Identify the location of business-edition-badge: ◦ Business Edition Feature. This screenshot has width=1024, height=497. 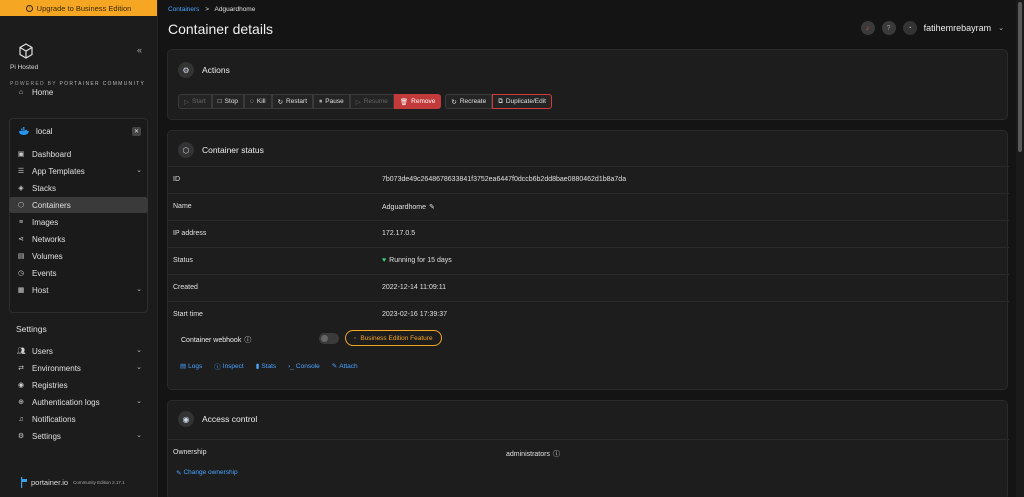
(393, 338).